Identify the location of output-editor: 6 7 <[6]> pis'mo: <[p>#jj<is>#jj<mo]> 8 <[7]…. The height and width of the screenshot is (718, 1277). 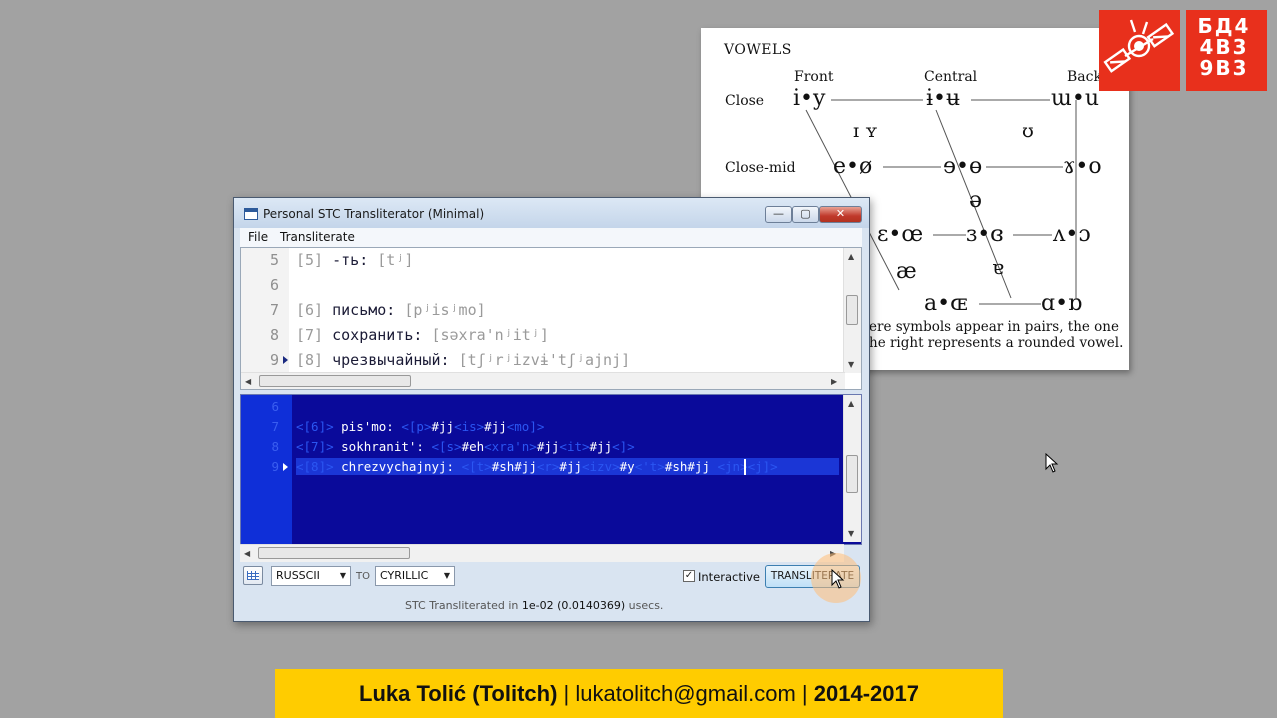
(551, 469).